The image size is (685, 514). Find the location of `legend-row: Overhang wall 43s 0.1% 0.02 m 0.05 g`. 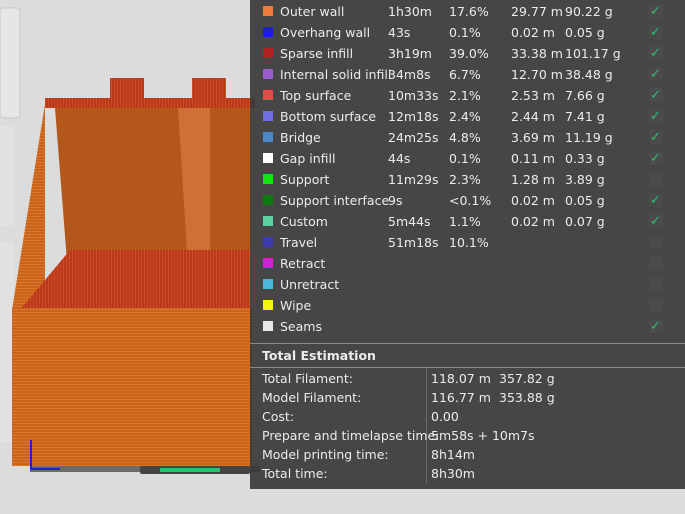

legend-row: Overhang wall 43s 0.1% 0.02 m 0.05 g is located at coordinates (467, 32).